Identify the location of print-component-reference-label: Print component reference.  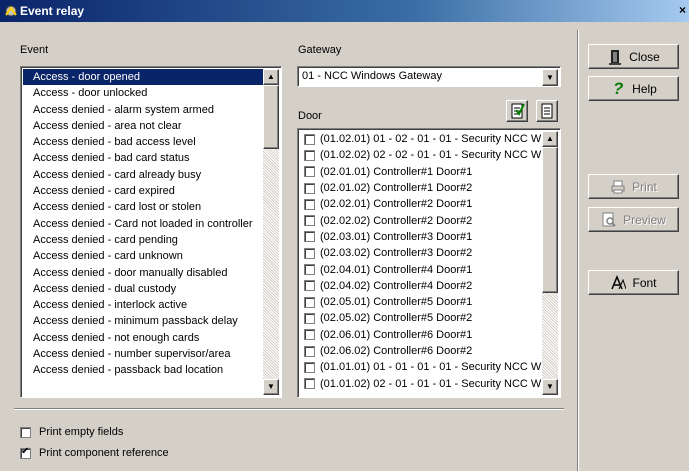
(104, 453).